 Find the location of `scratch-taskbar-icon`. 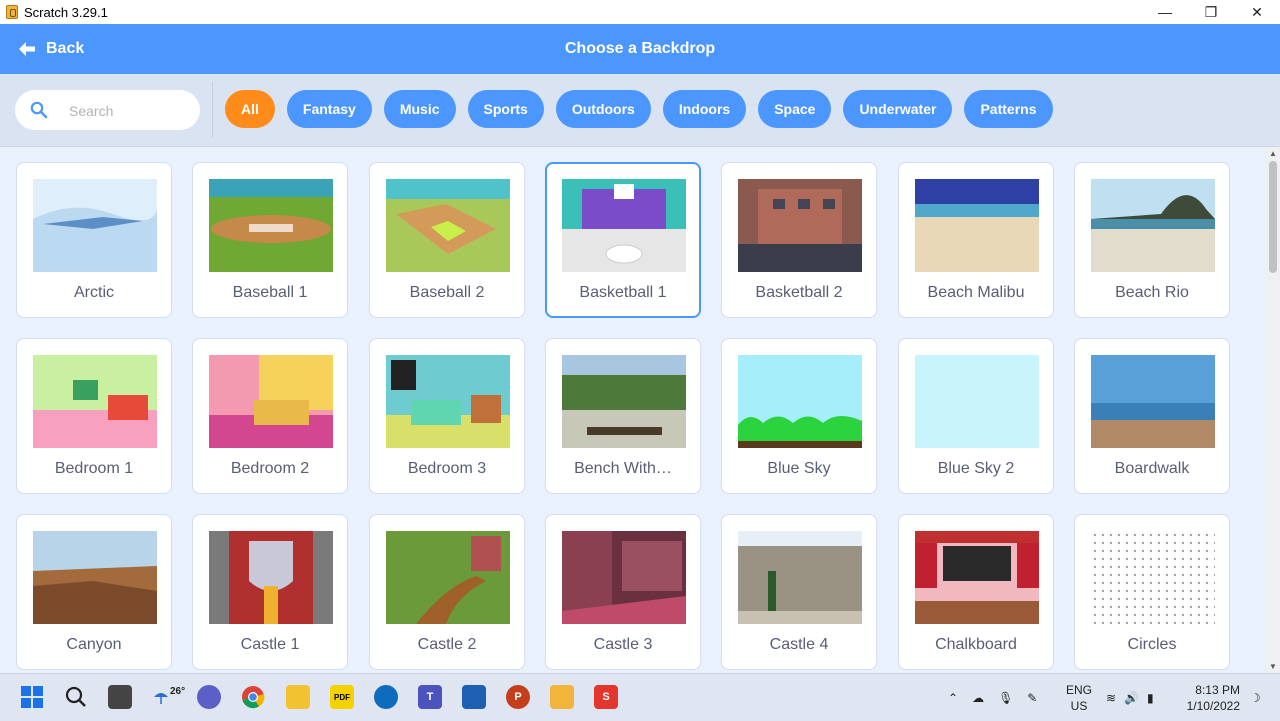

scratch-taskbar-icon is located at coordinates (562, 697).